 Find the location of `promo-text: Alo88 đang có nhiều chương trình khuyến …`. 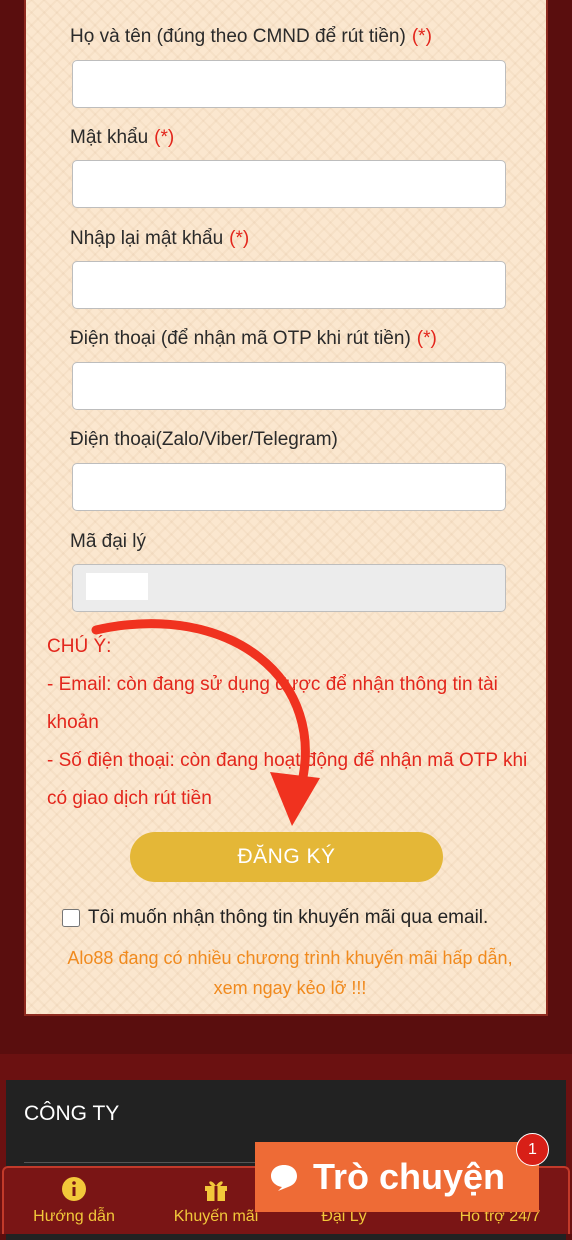

promo-text: Alo88 đang có nhiều chương trình khuyến … is located at coordinates (290, 973).